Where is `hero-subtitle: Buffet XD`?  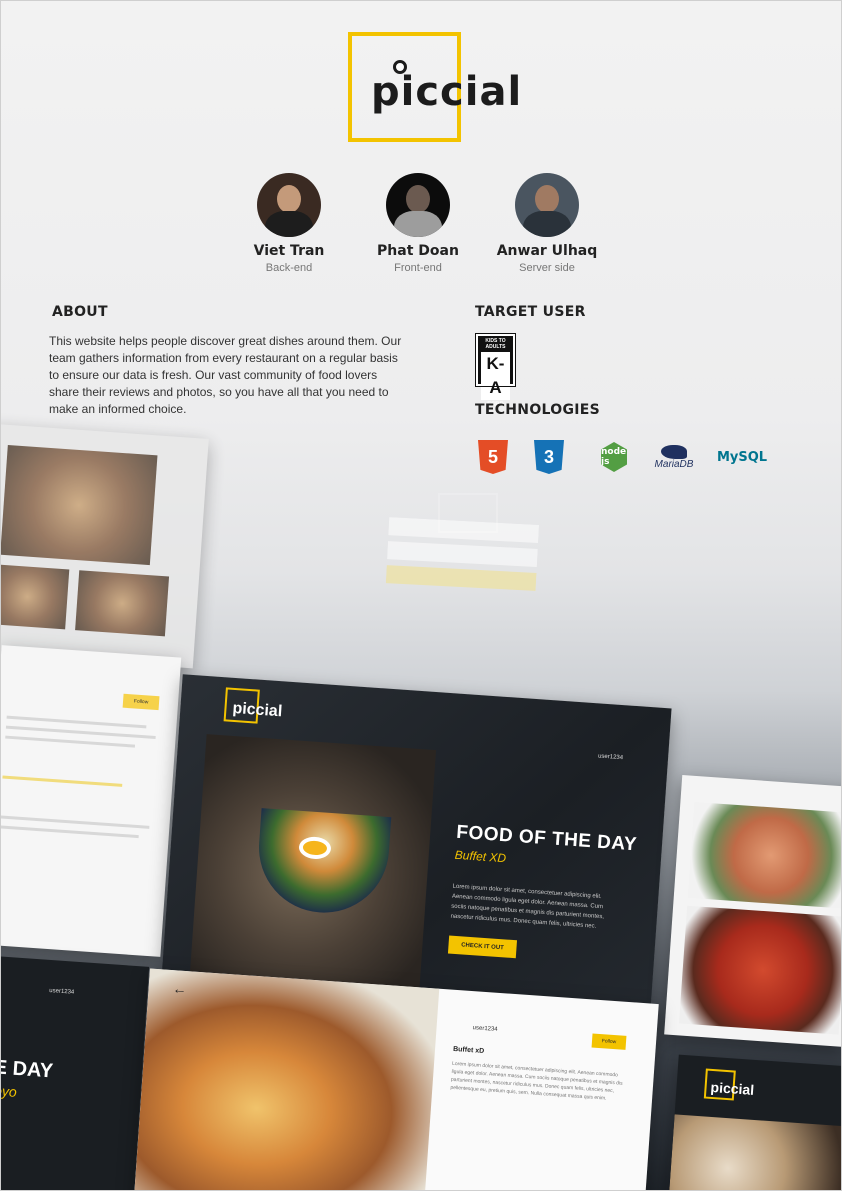
hero-subtitle: Buffet XD is located at coordinates (480, 856).